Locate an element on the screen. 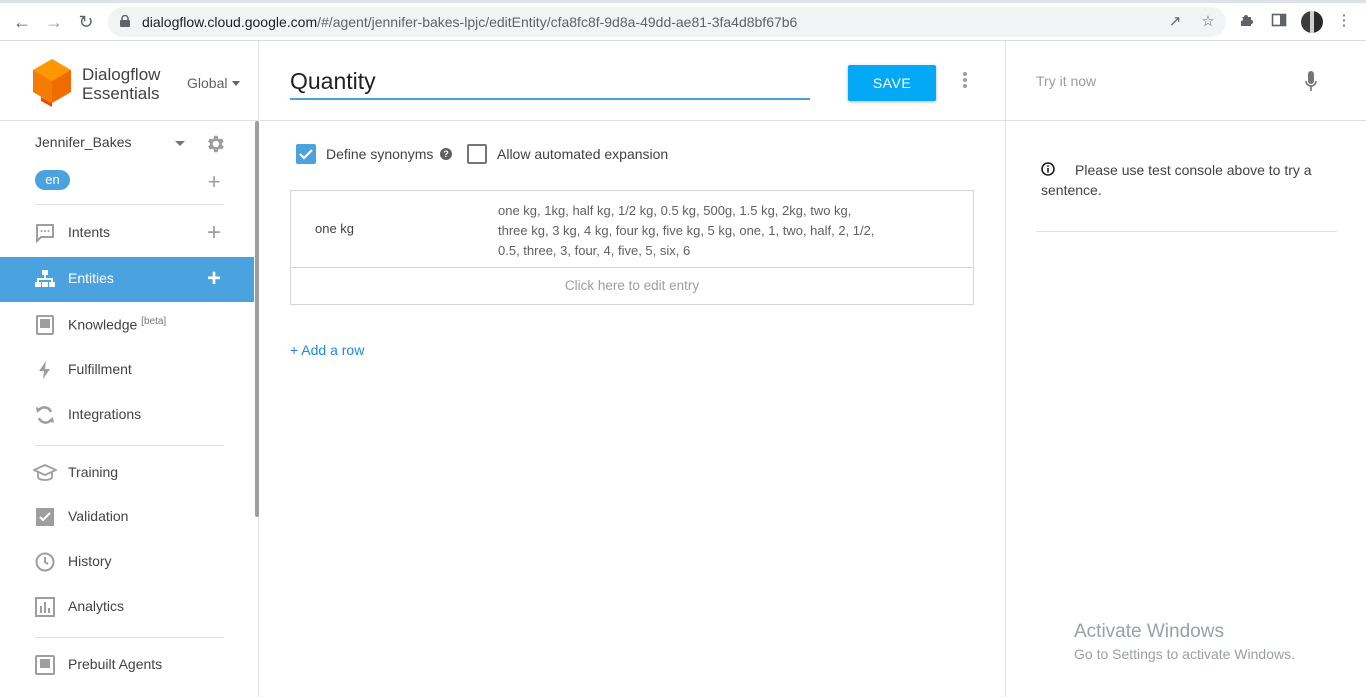  sidebar-item-label: Entities is located at coordinates (91, 278).